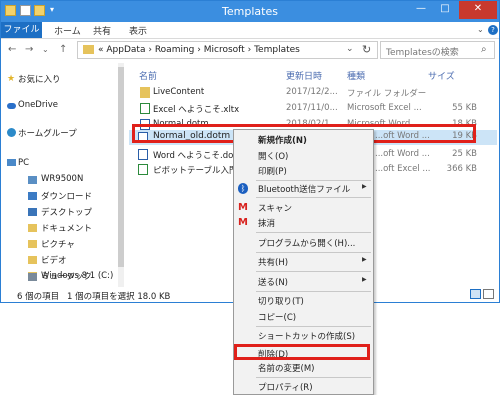 The width and height of the screenshot is (500, 395). I want to click on title-bar: ▾ Templates — □ ✕, so click(250, 11).